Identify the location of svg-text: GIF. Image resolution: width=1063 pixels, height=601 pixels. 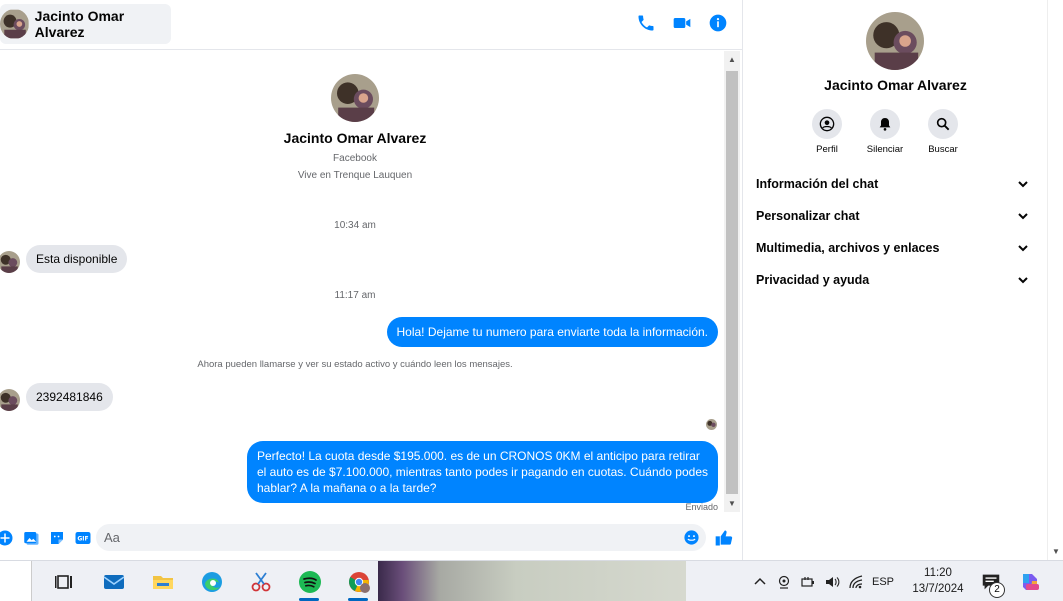
(82, 539).